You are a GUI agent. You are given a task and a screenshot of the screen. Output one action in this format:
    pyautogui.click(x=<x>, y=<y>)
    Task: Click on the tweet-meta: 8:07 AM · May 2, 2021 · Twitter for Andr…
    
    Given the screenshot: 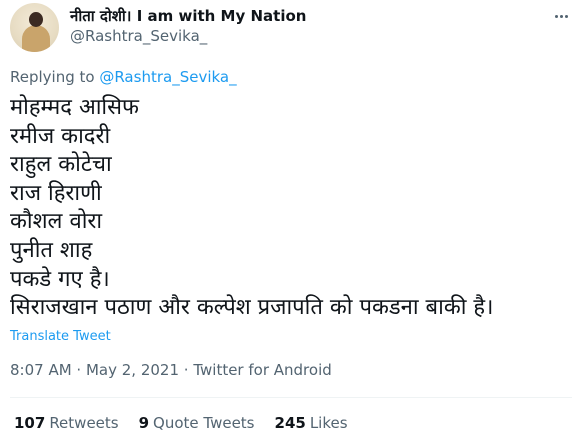 What is the action you would take?
    pyautogui.click(x=171, y=370)
    